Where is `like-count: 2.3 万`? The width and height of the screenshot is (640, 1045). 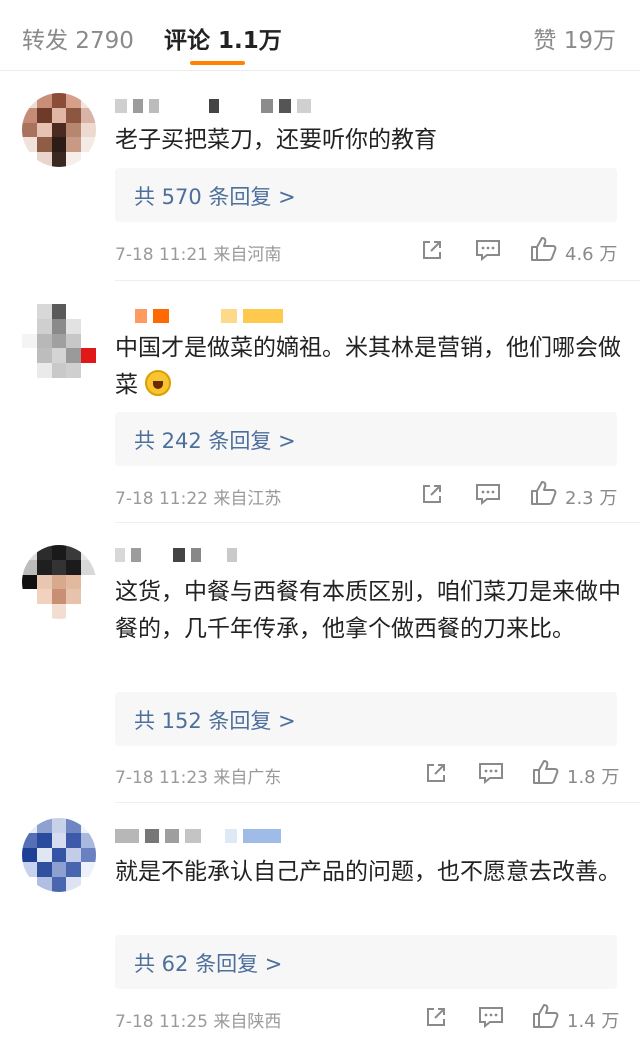
like-count: 2.3 万 is located at coordinates (591, 498).